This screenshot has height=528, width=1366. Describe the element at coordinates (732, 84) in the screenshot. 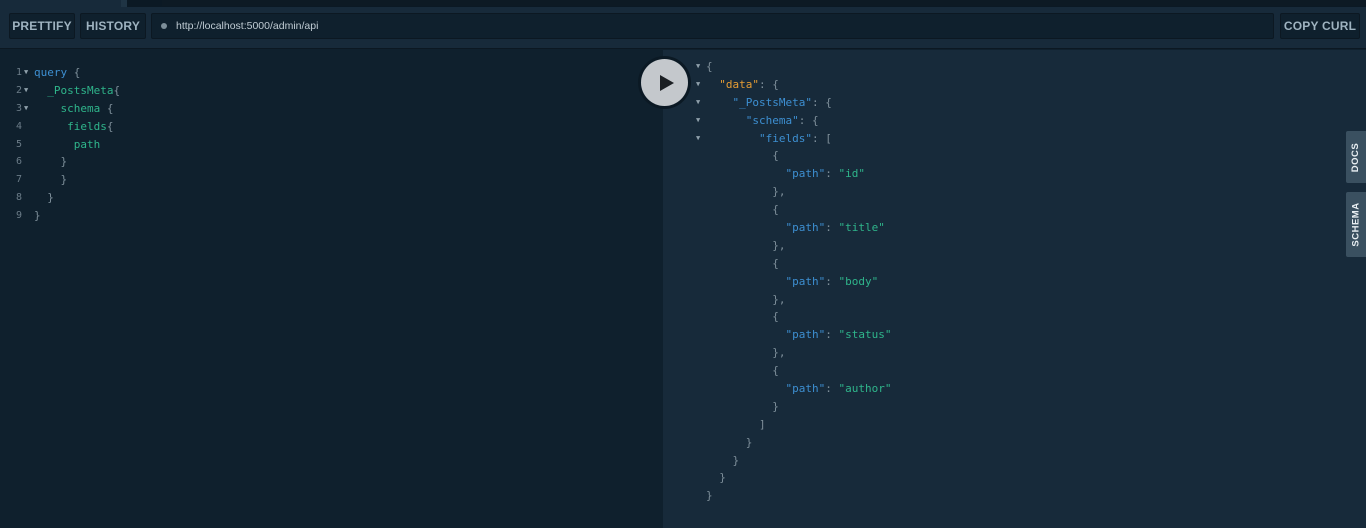

I see `json-token: "data"` at that location.